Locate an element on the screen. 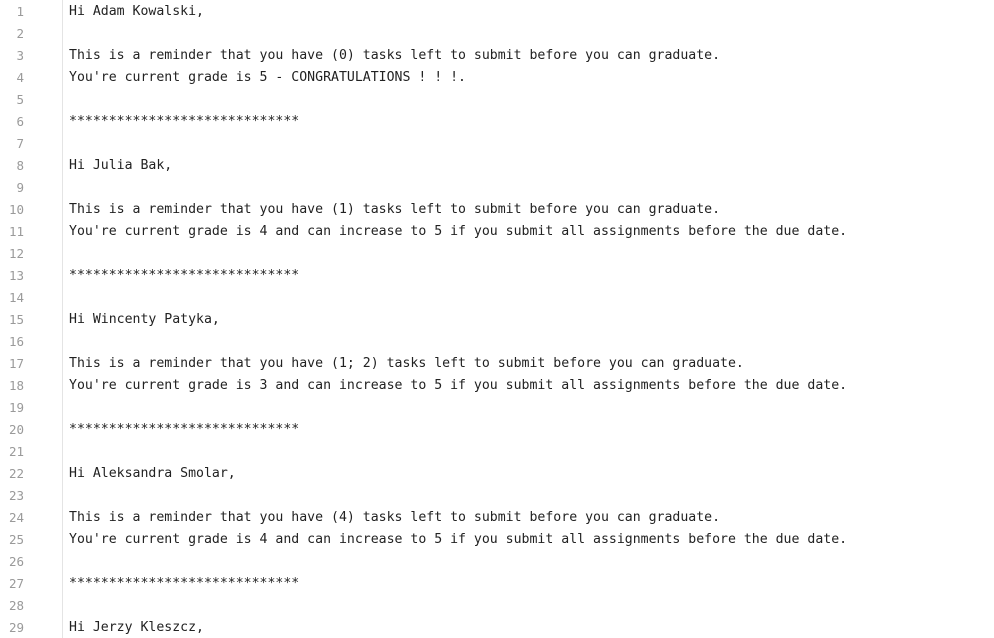  line-number: 4 is located at coordinates (20, 77).